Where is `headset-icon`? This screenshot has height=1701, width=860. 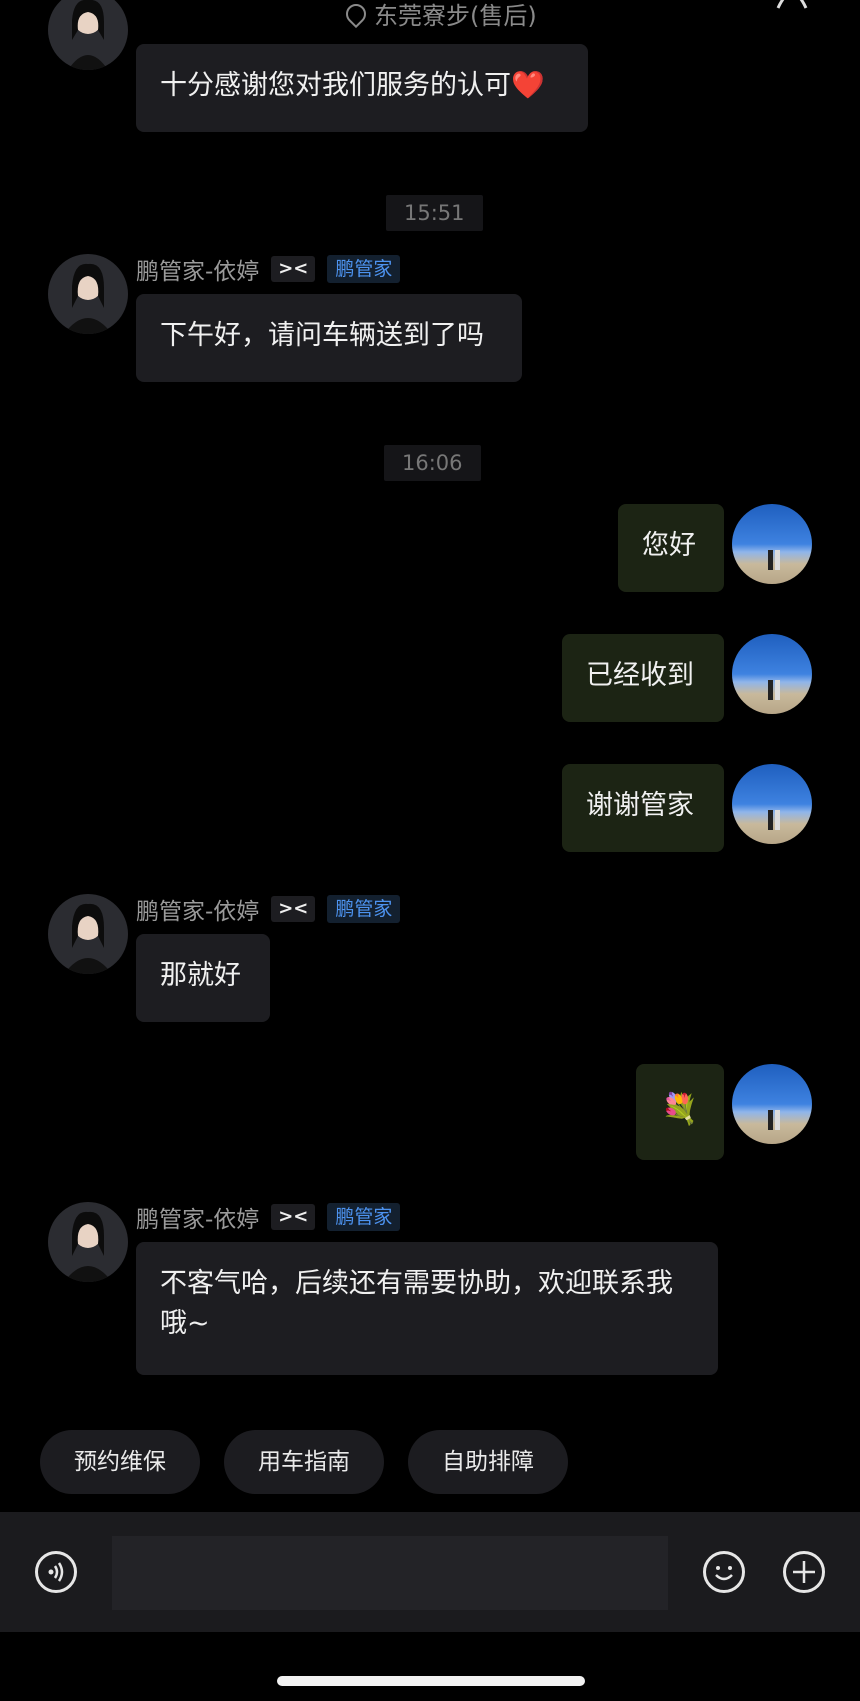 headset-icon is located at coordinates (792, 5).